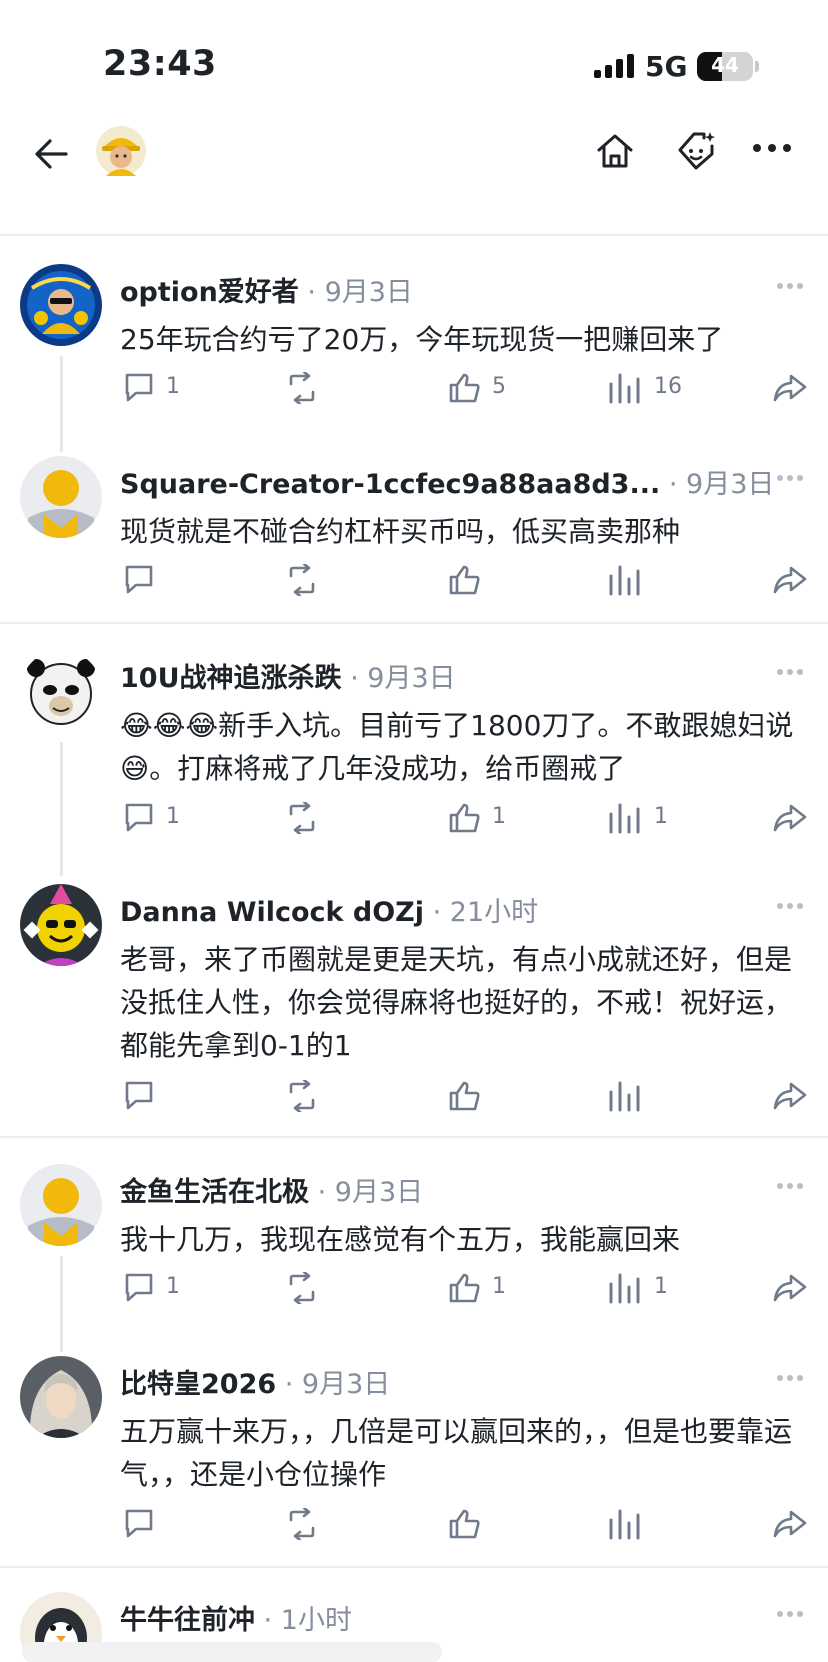  Describe the element at coordinates (400, 1239) in the screenshot. I see `comment-text: 我十几万，我现在感觉有个五万，我能赢回来` at that location.